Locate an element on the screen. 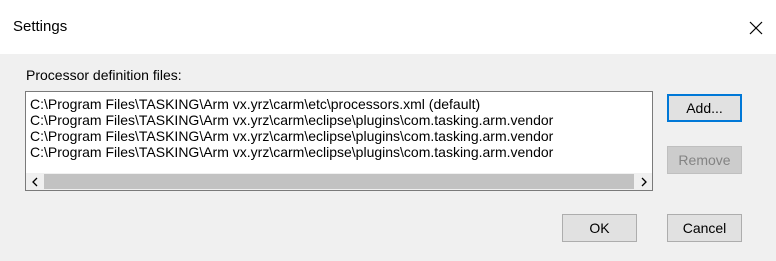  ok-button: OK is located at coordinates (599, 228).